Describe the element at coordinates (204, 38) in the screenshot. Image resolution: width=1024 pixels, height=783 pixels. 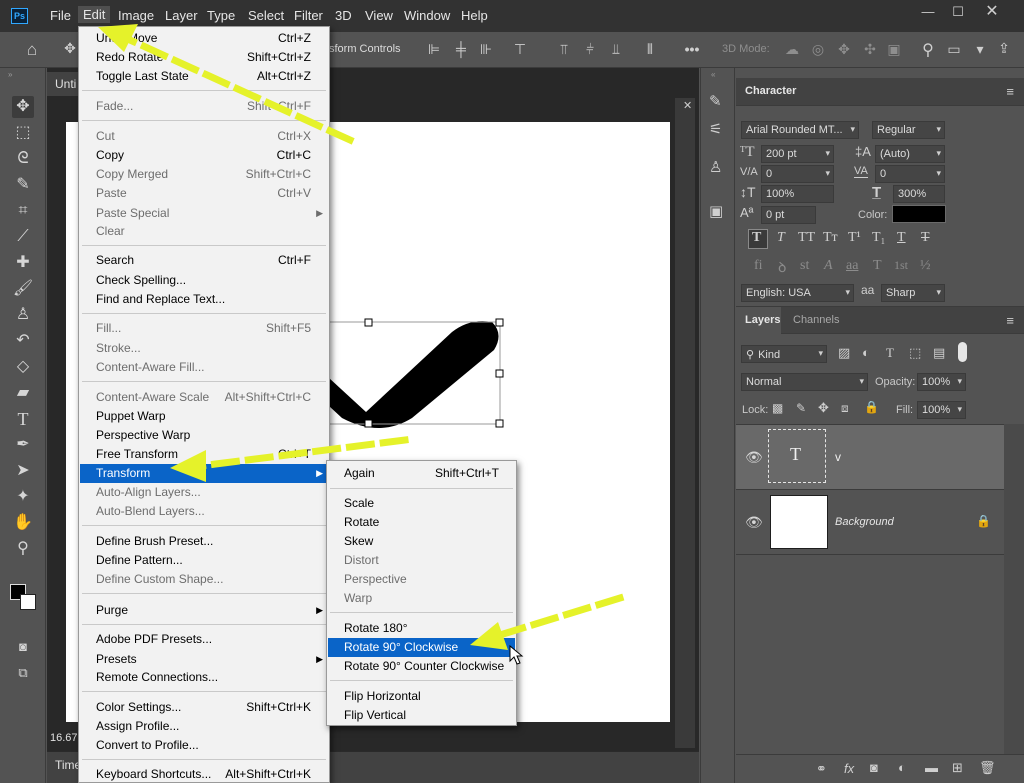
I see `menu-item-undo: Undo Move Ctrl+Z` at that location.